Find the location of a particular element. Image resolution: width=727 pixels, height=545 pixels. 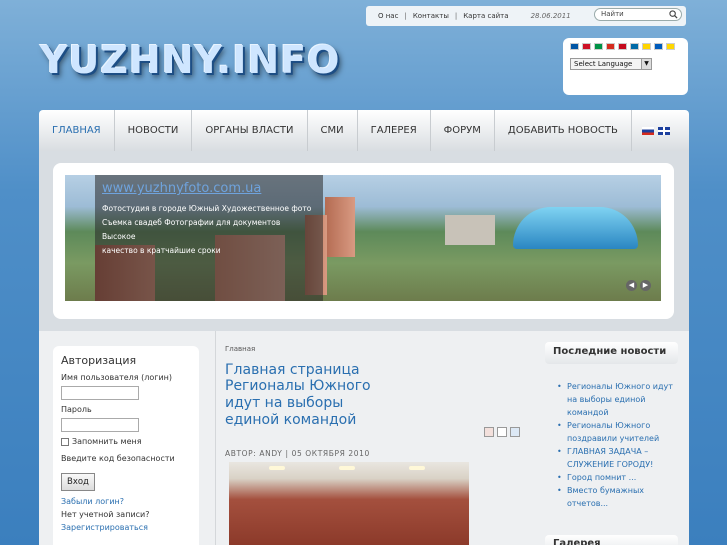

print-icon is located at coordinates (502, 432).